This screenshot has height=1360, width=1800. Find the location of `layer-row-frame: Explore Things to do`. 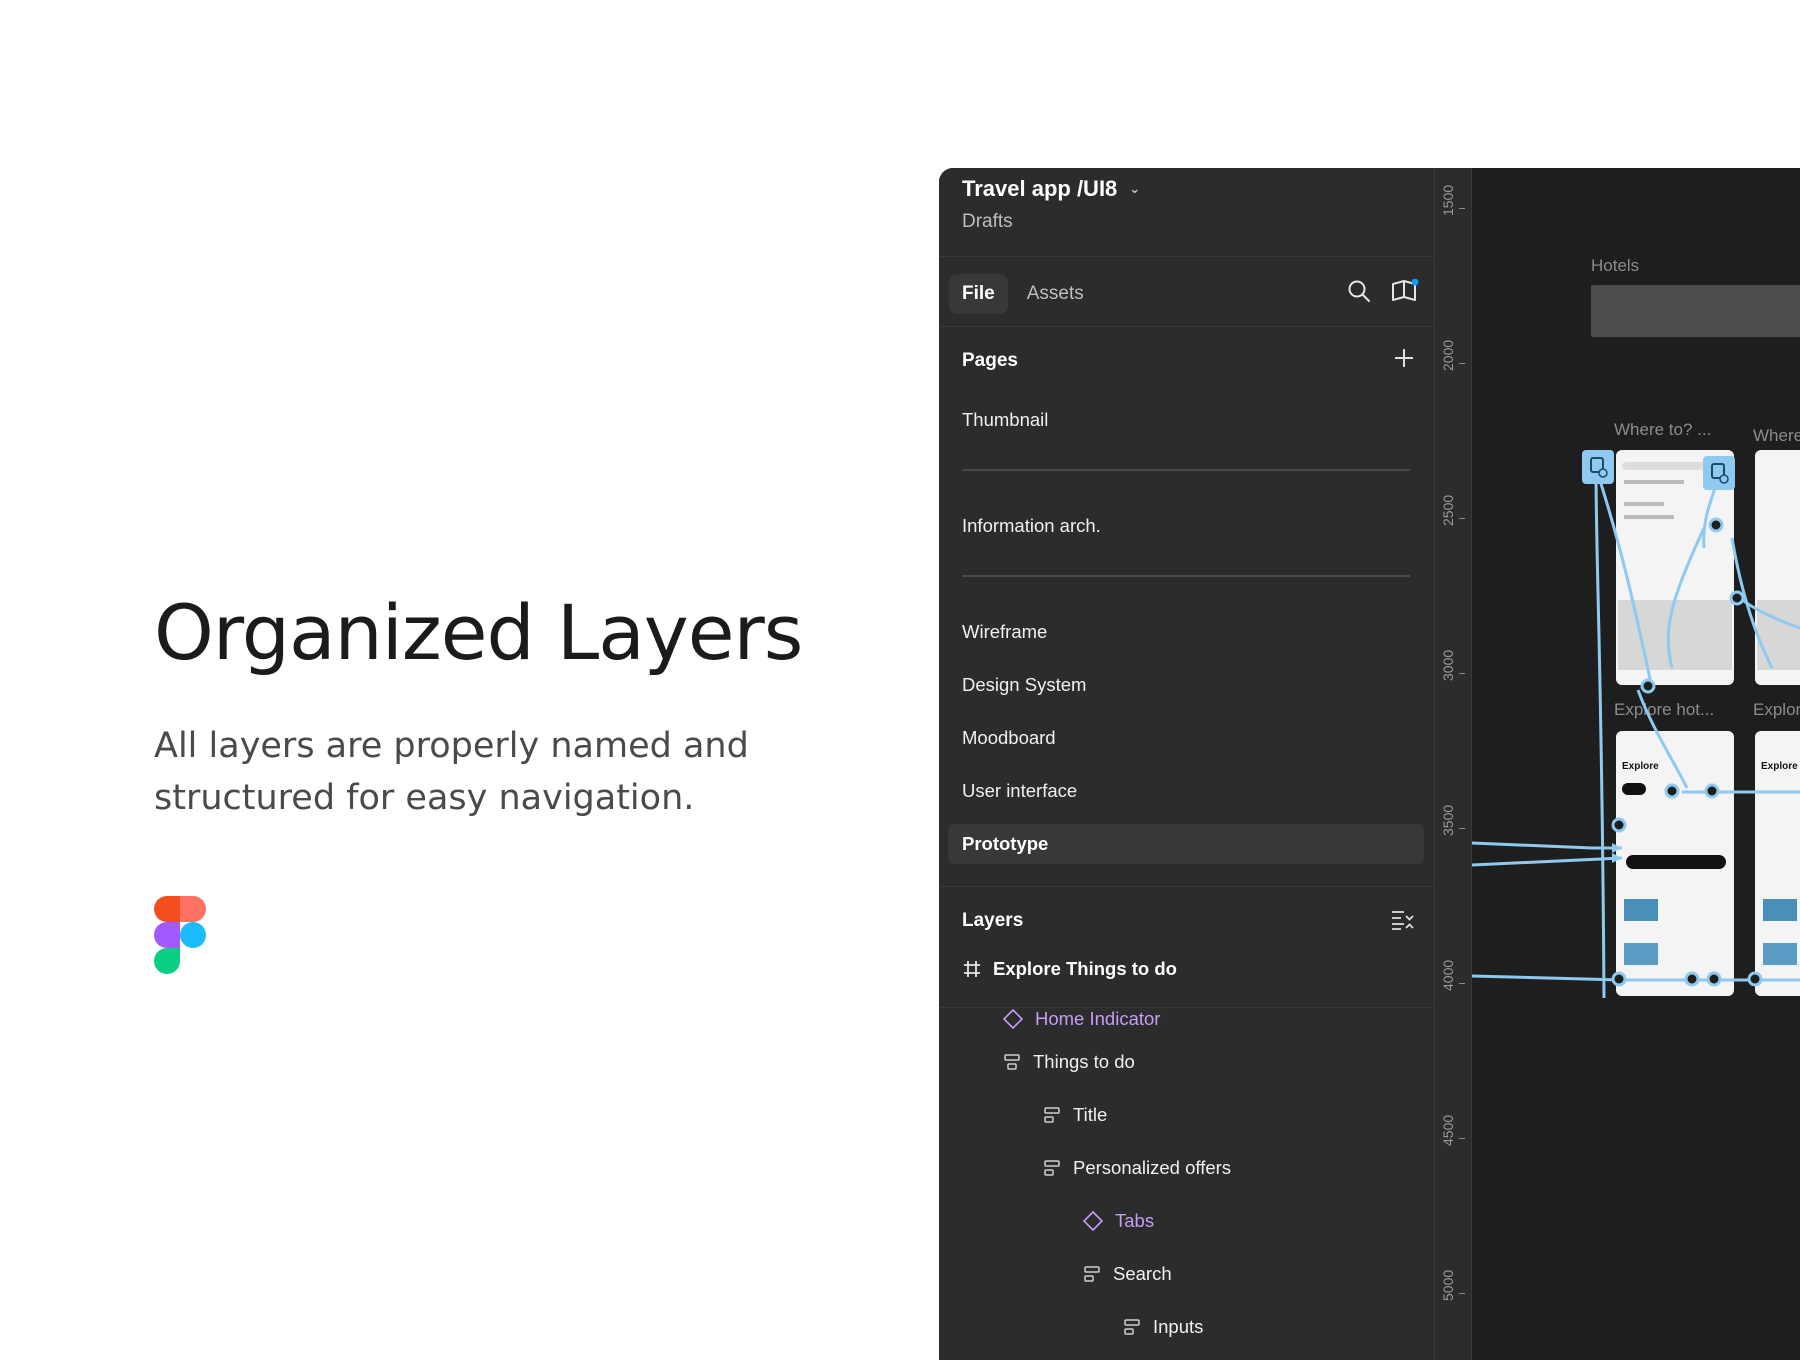

layer-row-frame: Explore Things to do is located at coordinates (1070, 969).